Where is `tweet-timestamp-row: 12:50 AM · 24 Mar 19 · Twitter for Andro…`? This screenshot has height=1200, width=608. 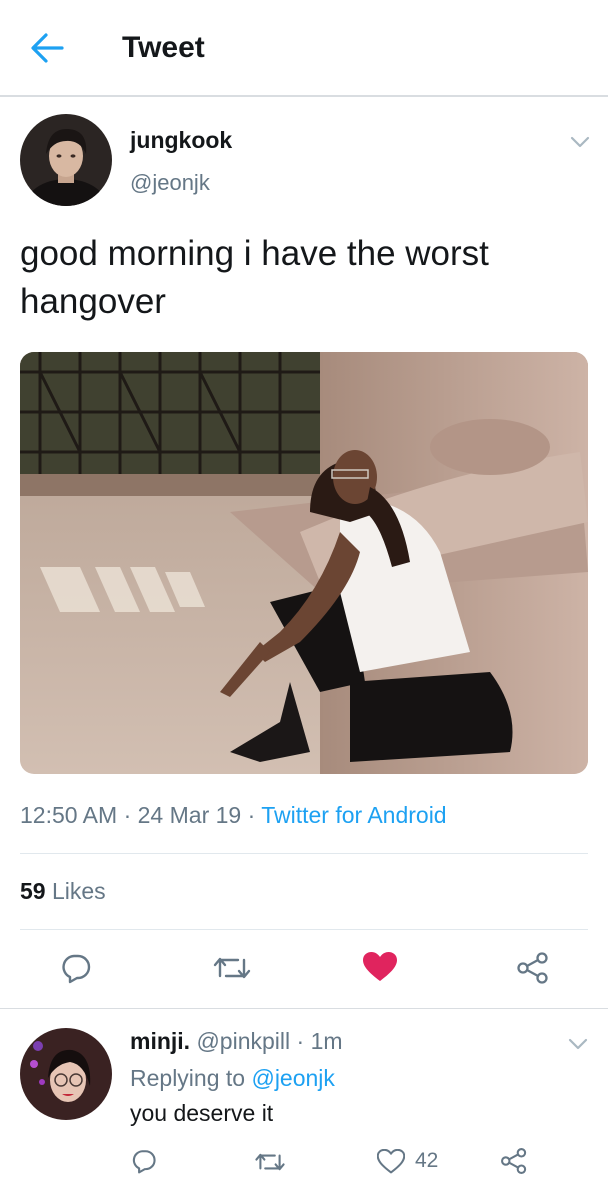
tweet-timestamp-row: 12:50 AM · 24 Mar 19 · Twitter for Andro… is located at coordinates (233, 815).